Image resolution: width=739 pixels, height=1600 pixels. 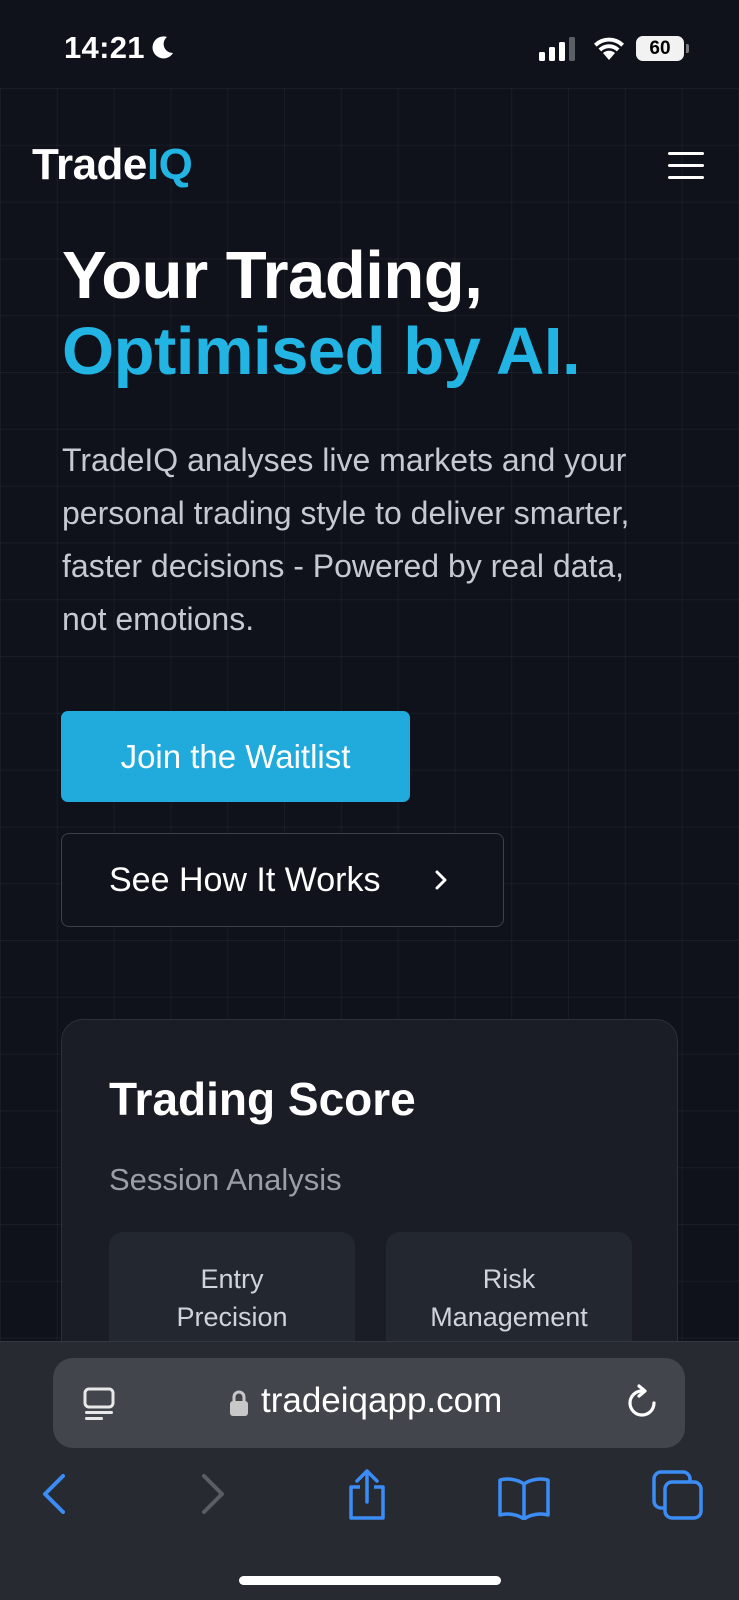 What do you see at coordinates (225, 1179) in the screenshot?
I see `card-subtitle: Session Analysis` at bounding box center [225, 1179].